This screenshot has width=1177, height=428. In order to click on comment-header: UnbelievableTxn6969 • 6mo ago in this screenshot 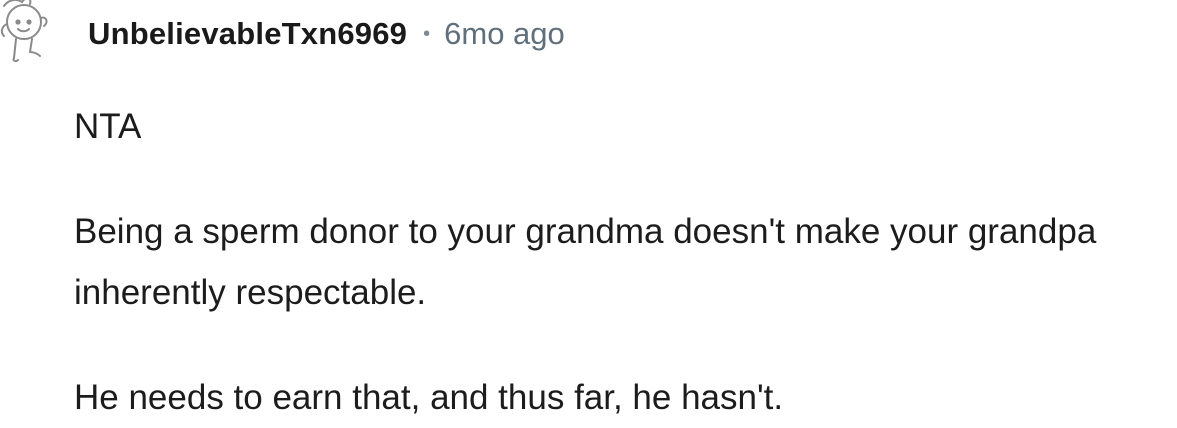, I will do `click(326, 34)`.